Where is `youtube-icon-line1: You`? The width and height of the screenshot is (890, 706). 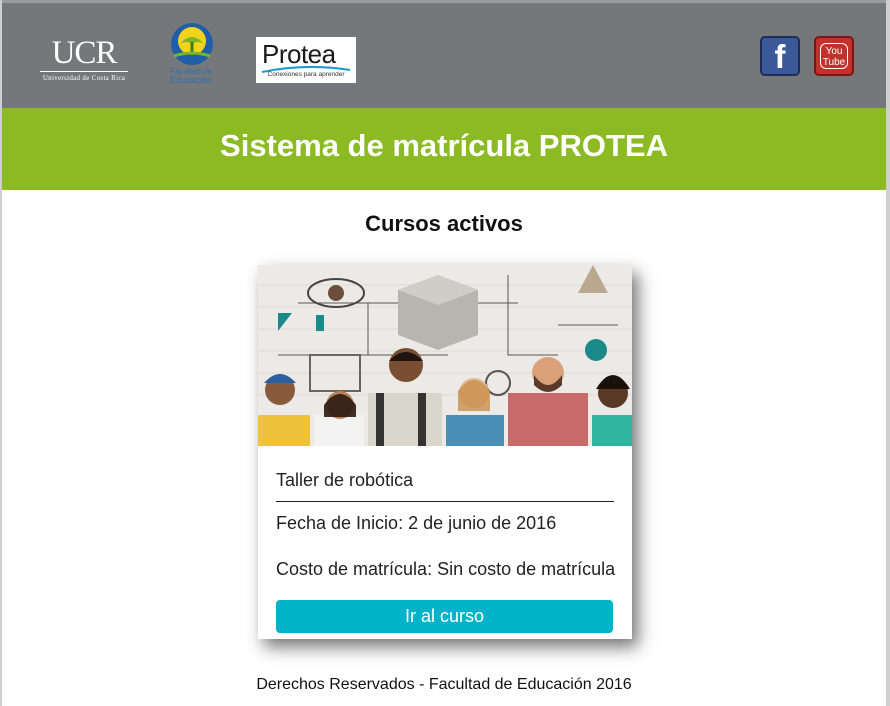
youtube-icon-line1: You is located at coordinates (834, 51).